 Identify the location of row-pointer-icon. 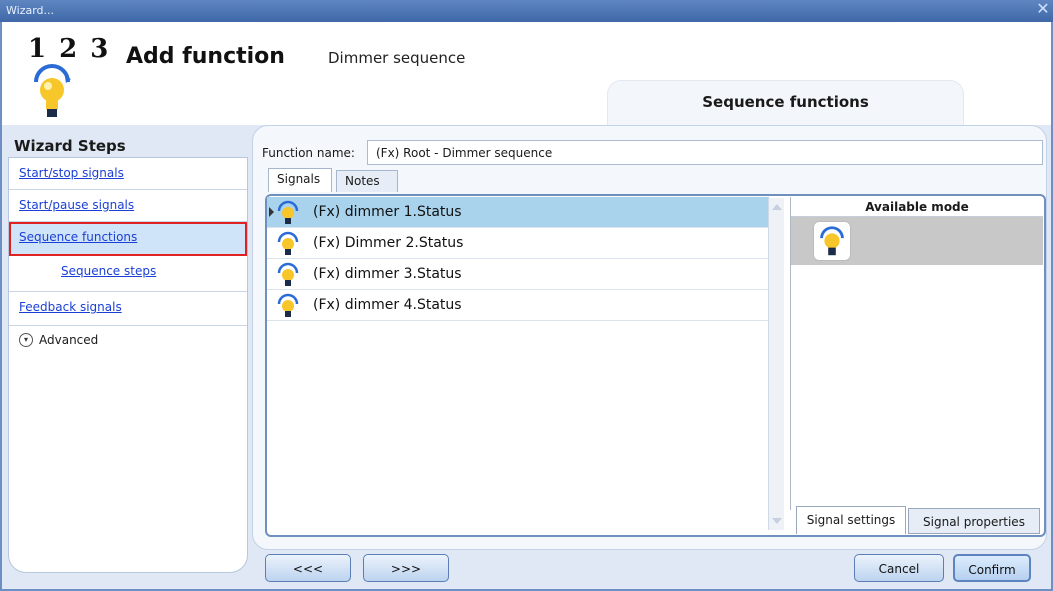
(271, 212).